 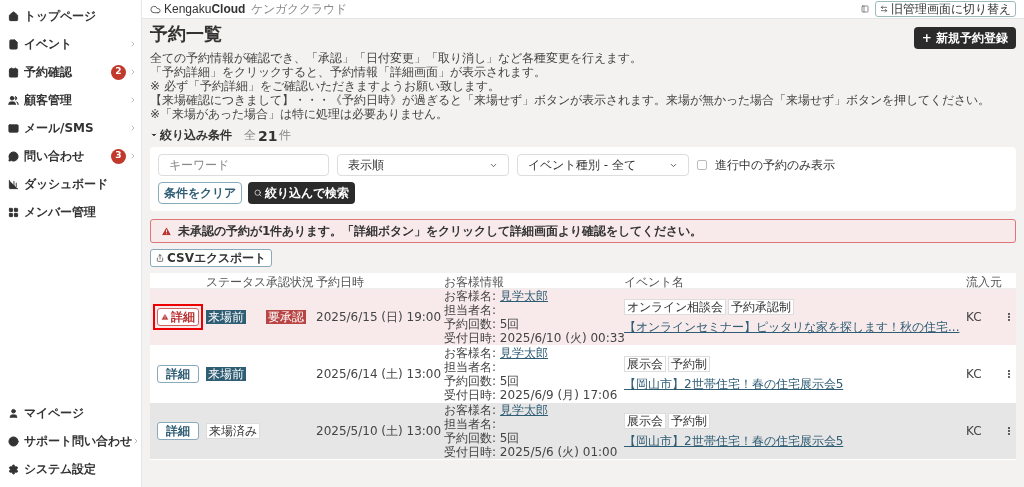 What do you see at coordinates (160, 258) in the screenshot?
I see `export-icon` at bounding box center [160, 258].